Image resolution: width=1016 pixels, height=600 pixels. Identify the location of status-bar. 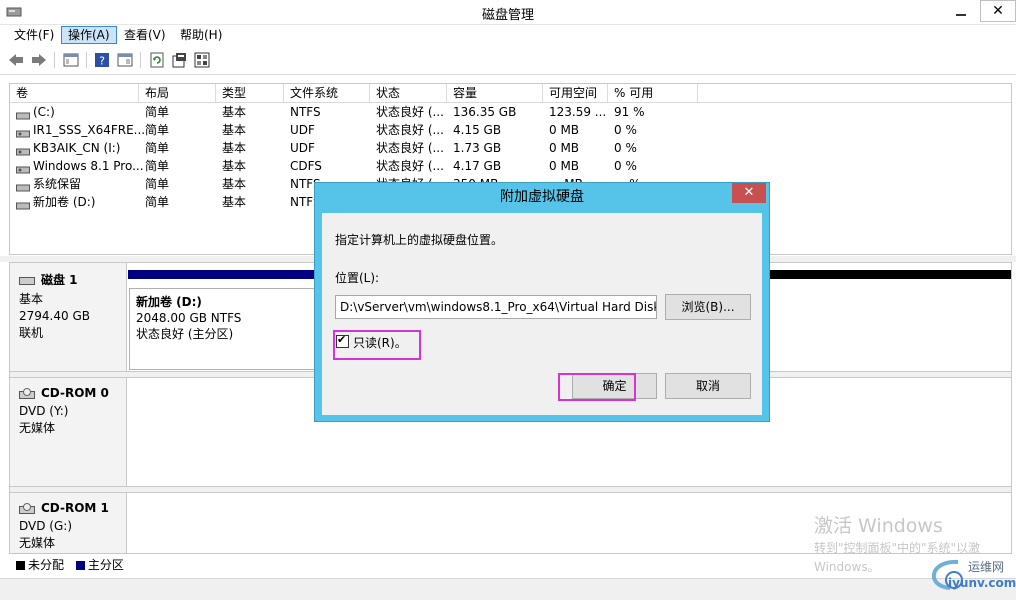
(508, 589).